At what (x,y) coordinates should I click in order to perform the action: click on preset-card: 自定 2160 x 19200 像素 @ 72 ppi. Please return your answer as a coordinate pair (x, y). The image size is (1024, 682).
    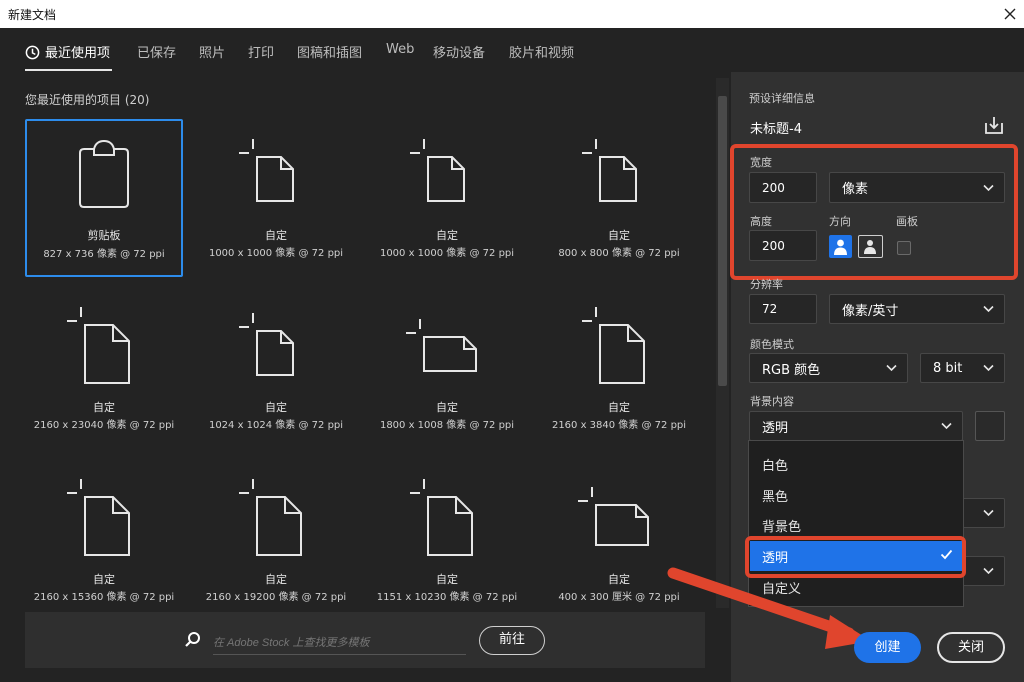
    Looking at the image, I should click on (276, 542).